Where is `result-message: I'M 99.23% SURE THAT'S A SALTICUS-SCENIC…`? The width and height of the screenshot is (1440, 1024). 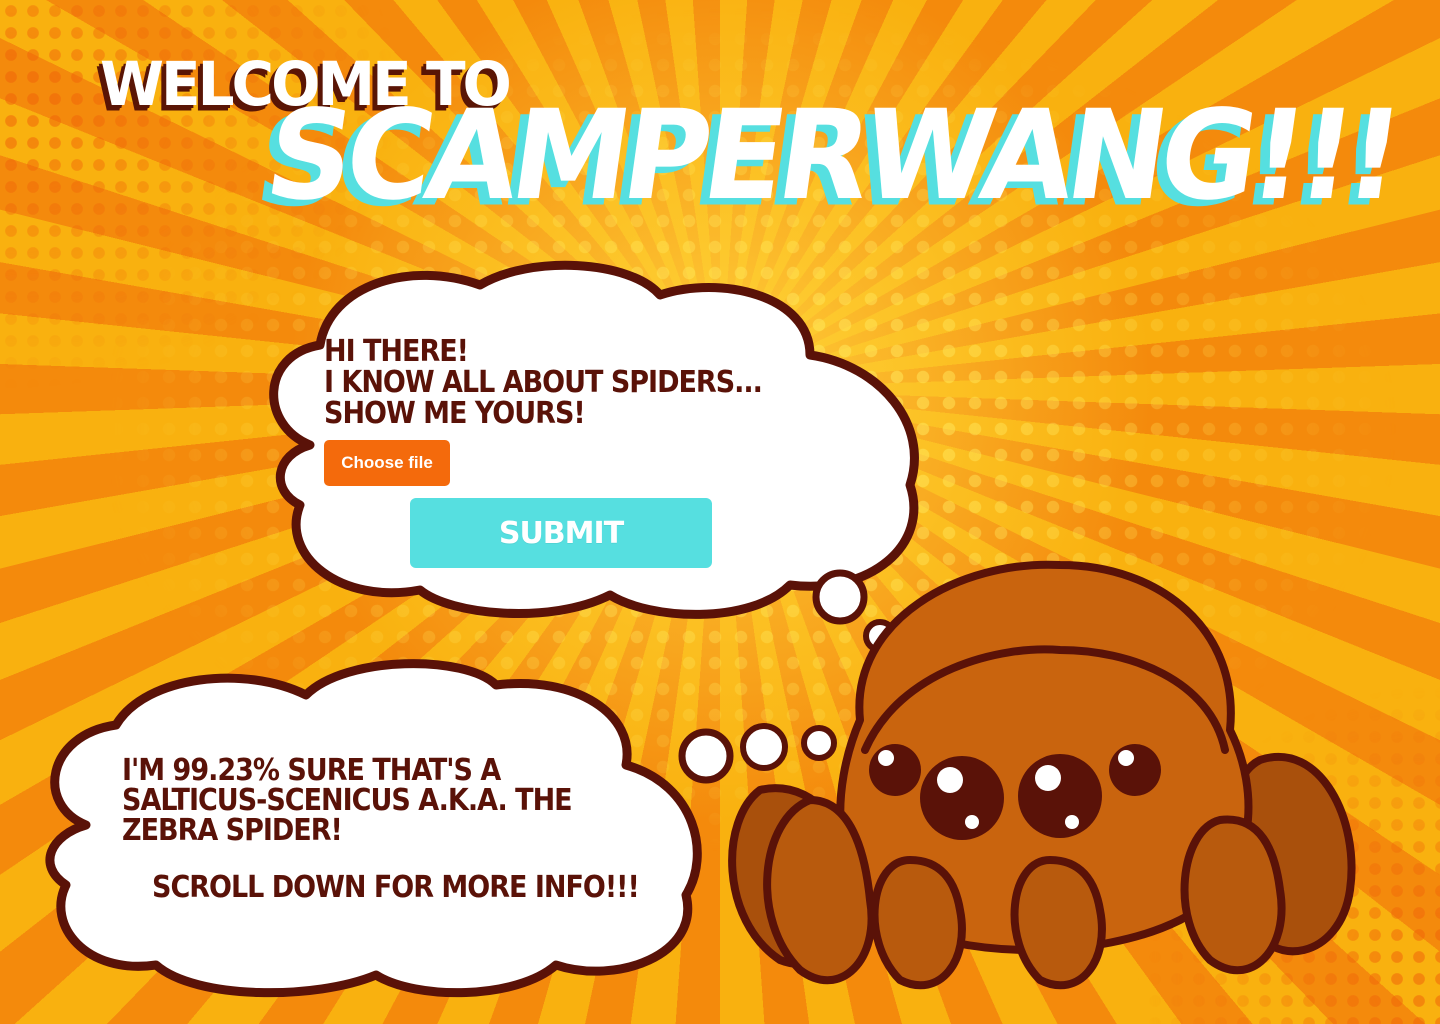
result-message: I'M 99.23% SURE THAT'S A SALTICUS-SCENIC… is located at coordinates (382, 801).